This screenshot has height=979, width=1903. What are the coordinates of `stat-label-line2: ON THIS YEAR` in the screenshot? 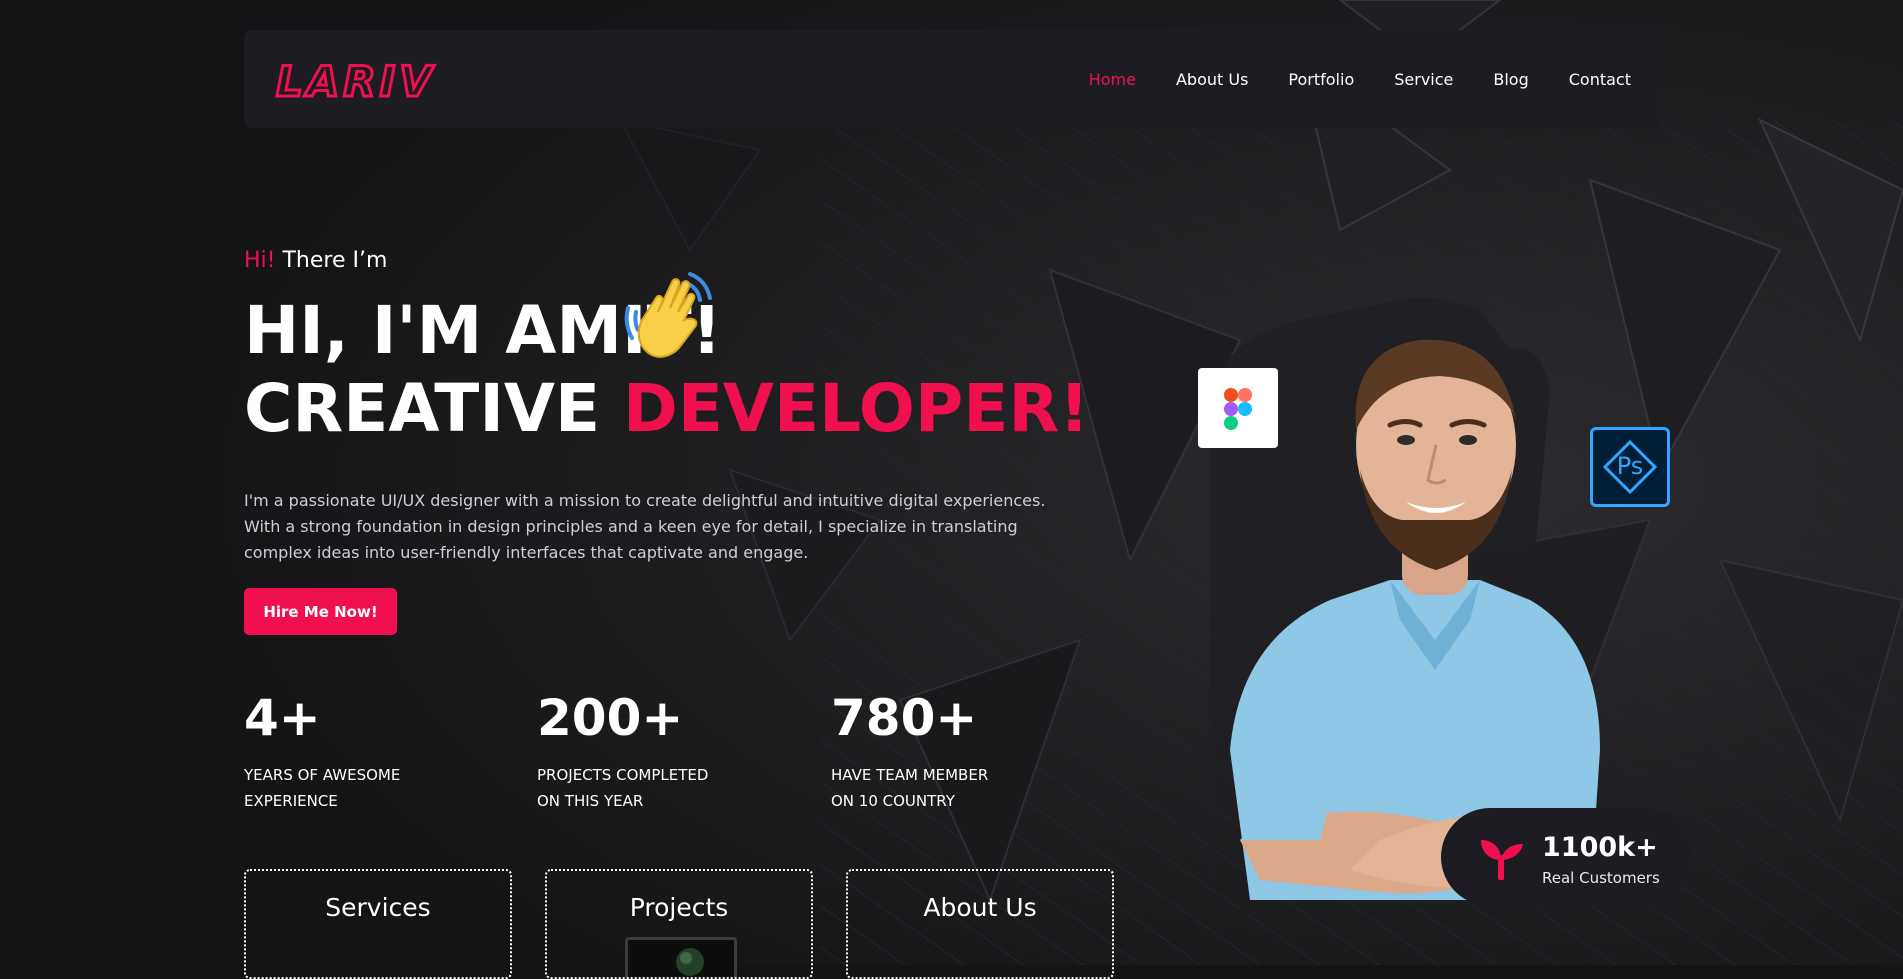 It's located at (590, 801).